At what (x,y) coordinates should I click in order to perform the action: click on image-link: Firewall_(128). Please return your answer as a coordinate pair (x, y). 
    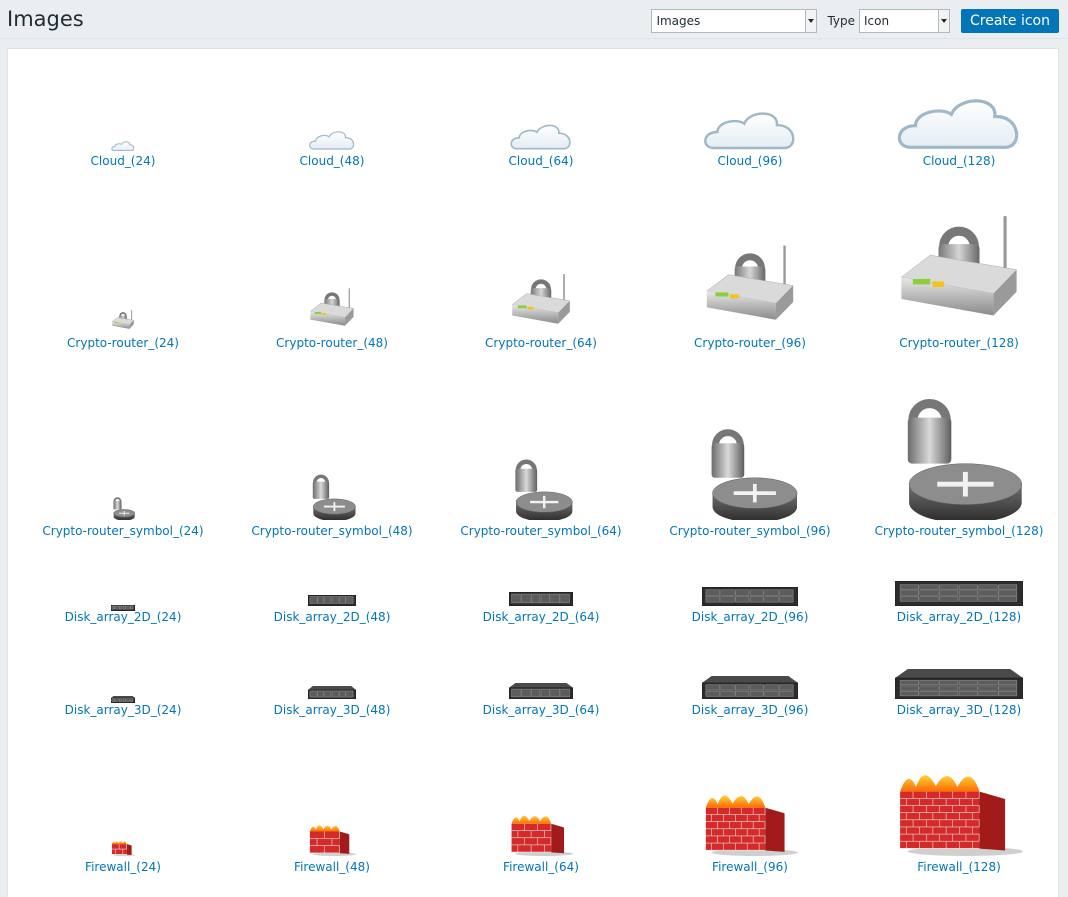
    Looking at the image, I should click on (959, 867).